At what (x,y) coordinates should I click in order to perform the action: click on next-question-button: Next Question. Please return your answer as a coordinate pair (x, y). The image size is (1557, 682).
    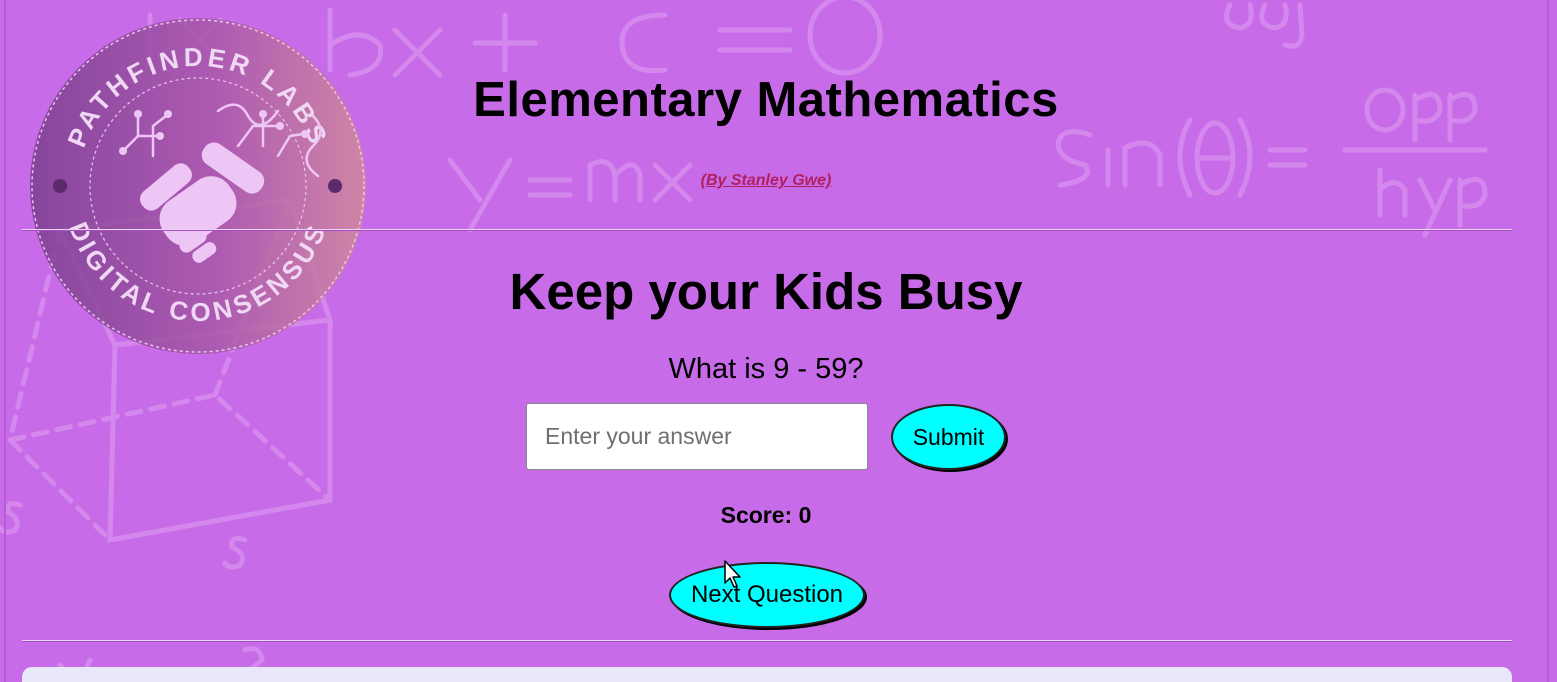
    Looking at the image, I should click on (767, 595).